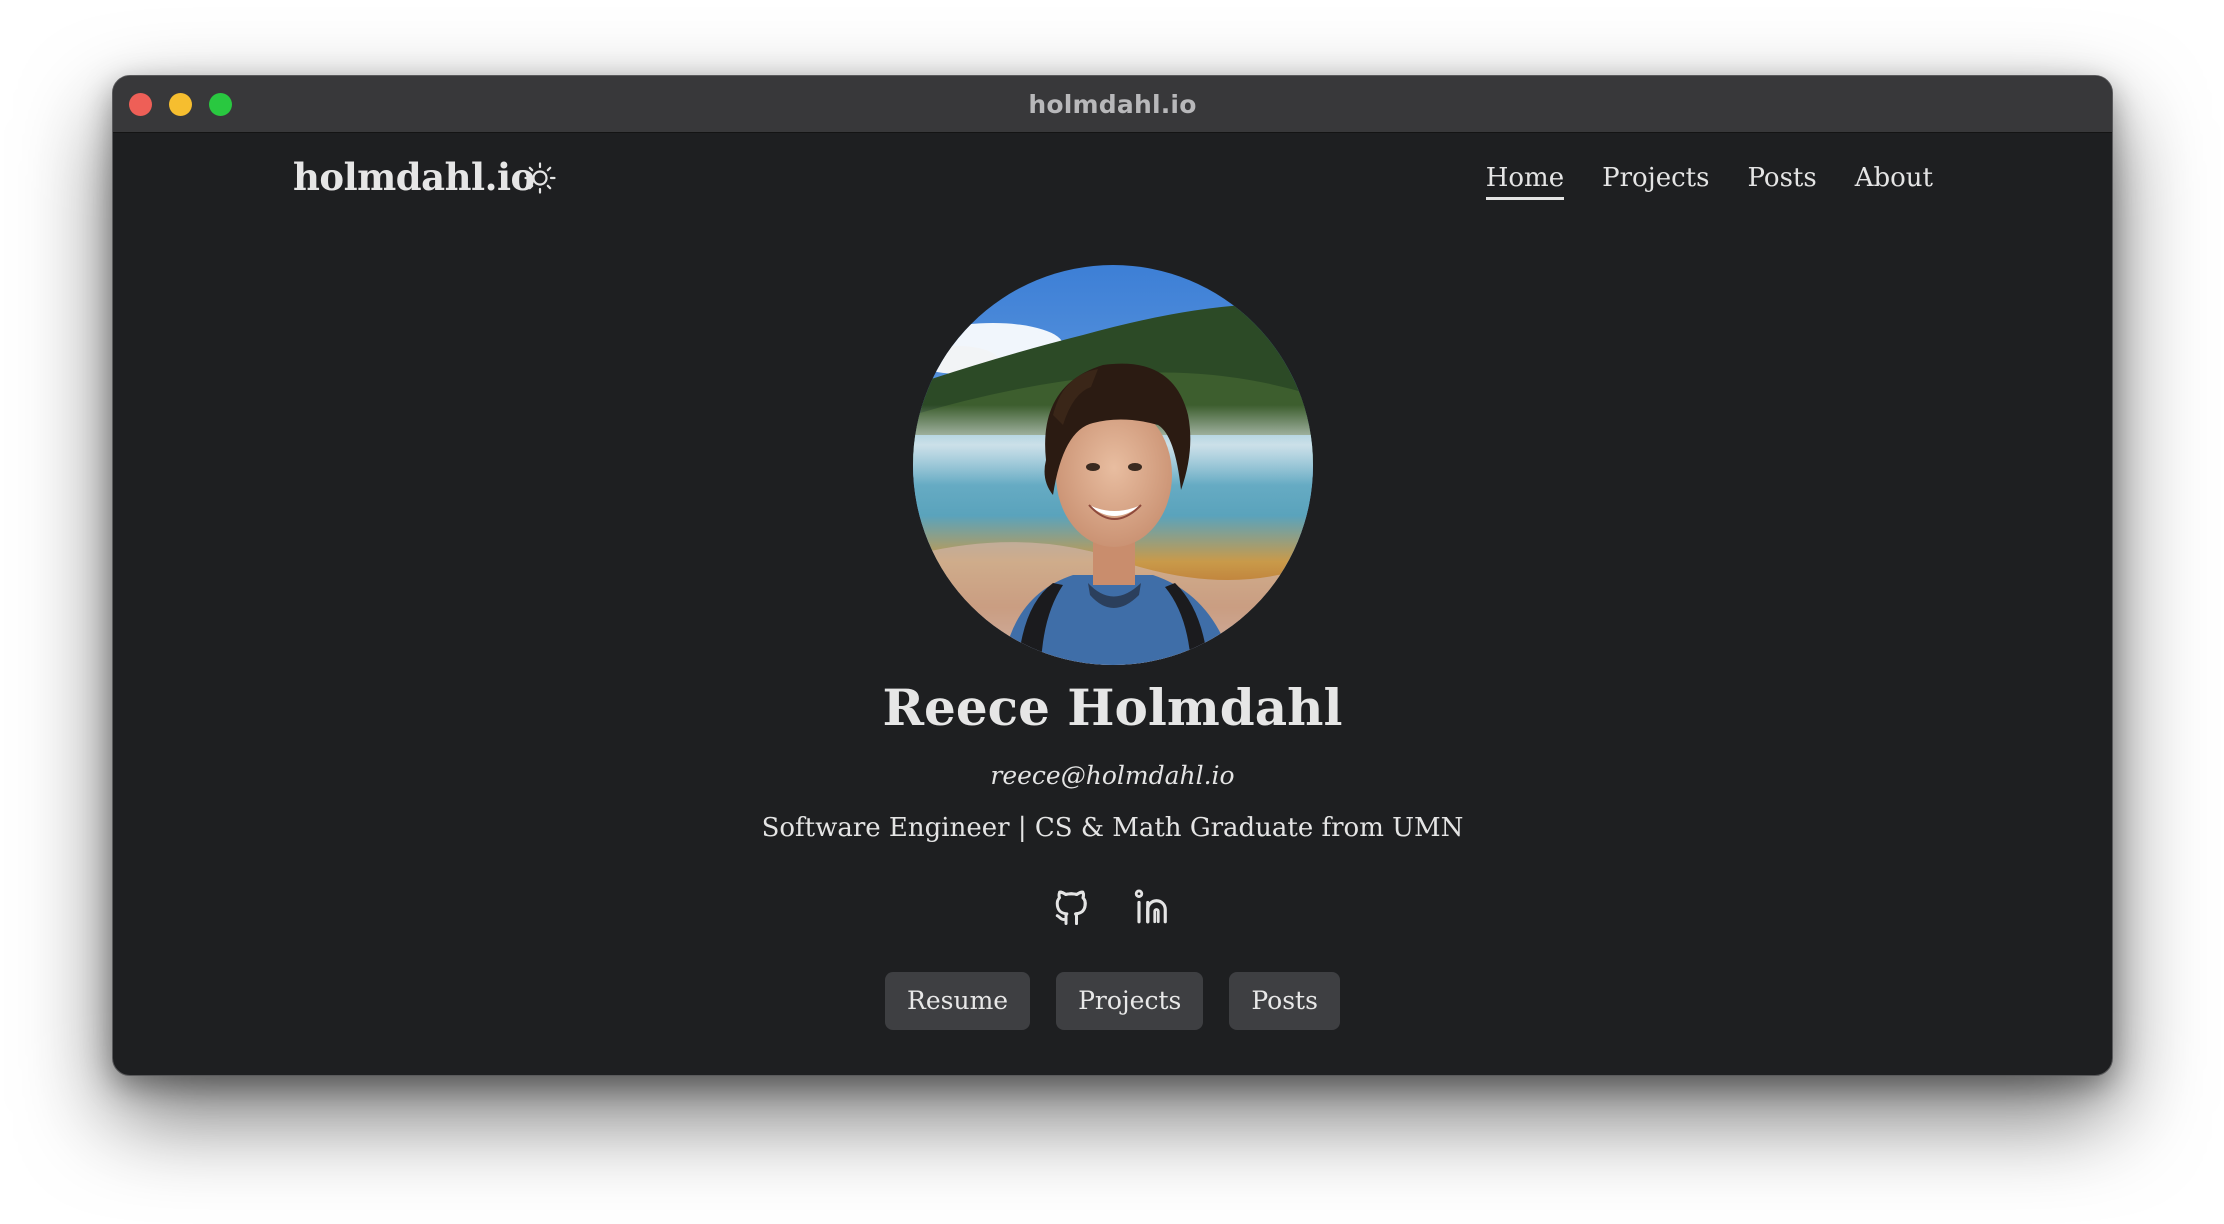 Image resolution: width=2224 pixels, height=1224 pixels. I want to click on profile-photo, so click(1113, 465).